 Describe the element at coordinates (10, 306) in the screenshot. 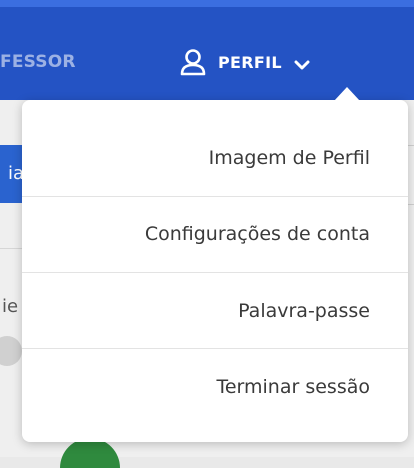

I see `background-text: ie` at that location.